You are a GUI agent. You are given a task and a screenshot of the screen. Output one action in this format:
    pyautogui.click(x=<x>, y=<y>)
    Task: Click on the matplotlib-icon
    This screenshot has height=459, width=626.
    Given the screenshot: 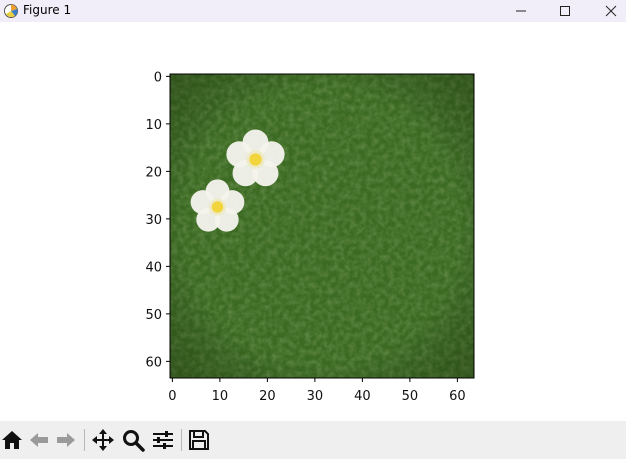 What is the action you would take?
    pyautogui.click(x=11, y=11)
    